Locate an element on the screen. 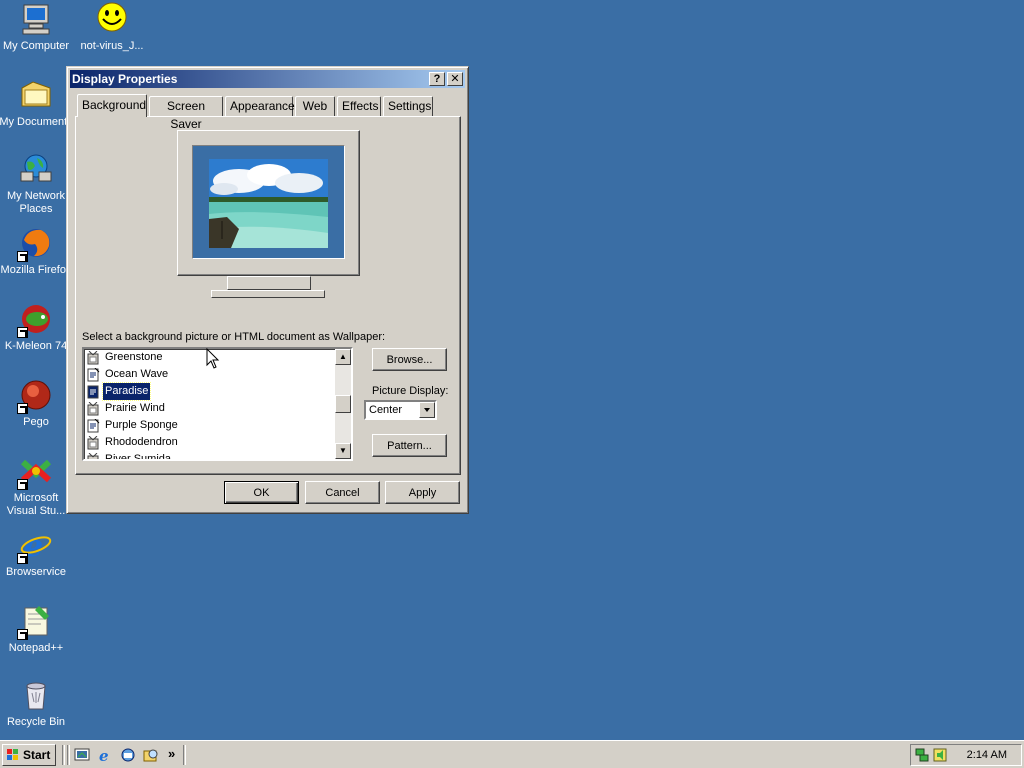  desktop-icon-label: My Network Places is located at coordinates (36, 202).